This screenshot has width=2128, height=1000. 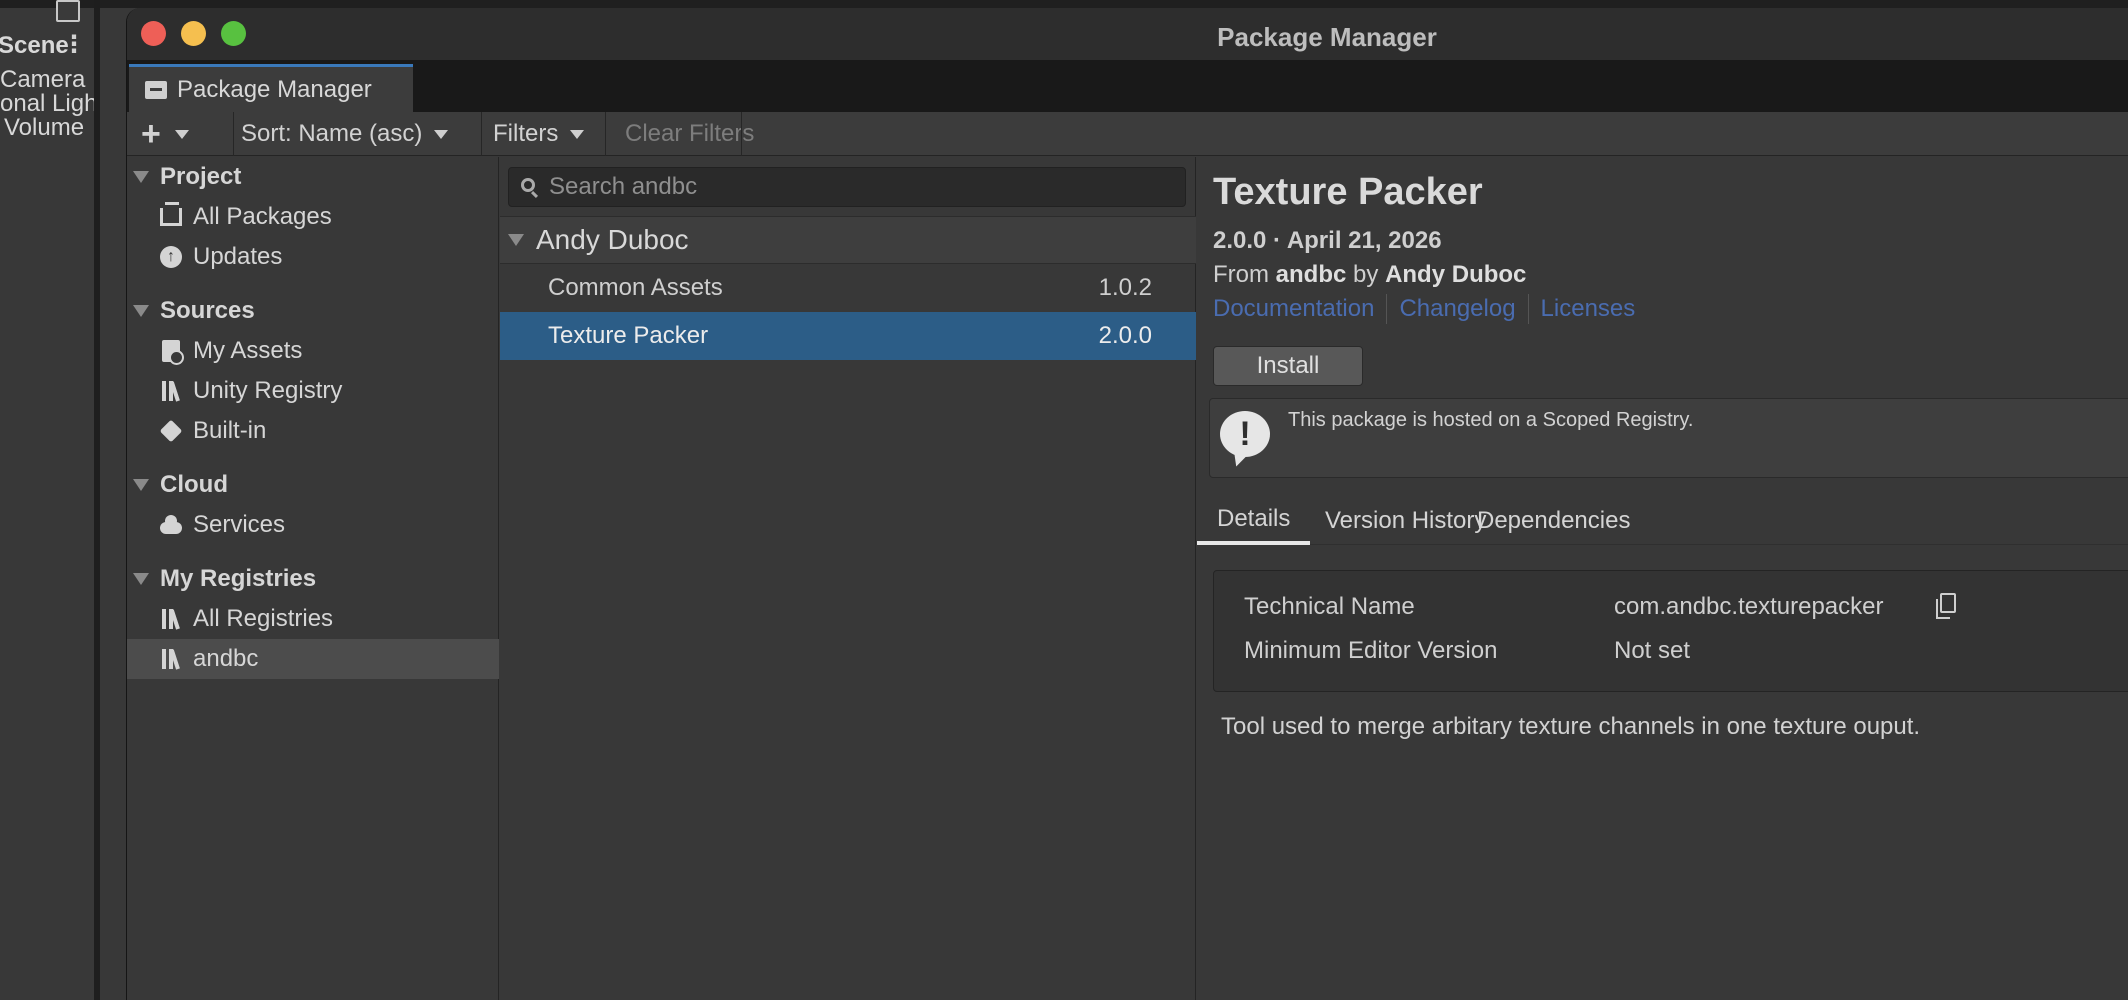 I want to click on sort-label: Sort: Name (asc), so click(x=332, y=133).